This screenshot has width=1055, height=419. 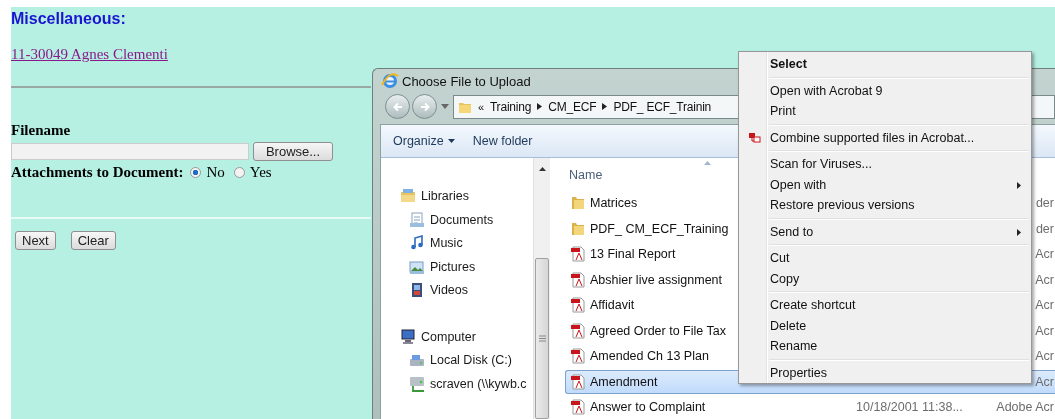 What do you see at coordinates (648, 407) in the screenshot?
I see `file-name: Answer to Complaint` at bounding box center [648, 407].